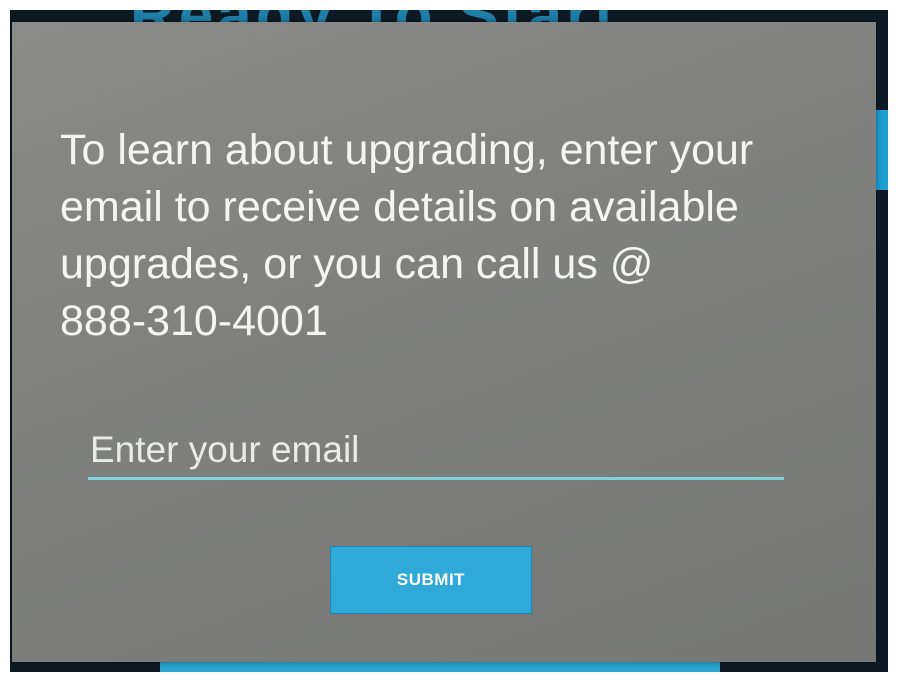 This screenshot has height=682, width=898. What do you see at coordinates (431, 580) in the screenshot?
I see `submit-button: SUBMIT` at bounding box center [431, 580].